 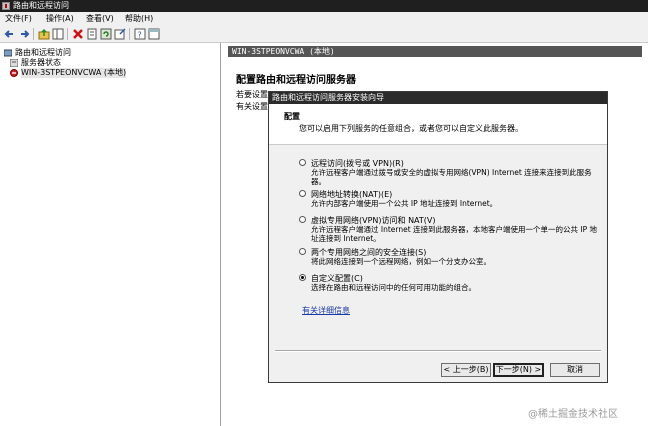 I want to click on option-desc: 选择在路由和远程访问中的任何可用功能的组合。, so click(x=393, y=287).